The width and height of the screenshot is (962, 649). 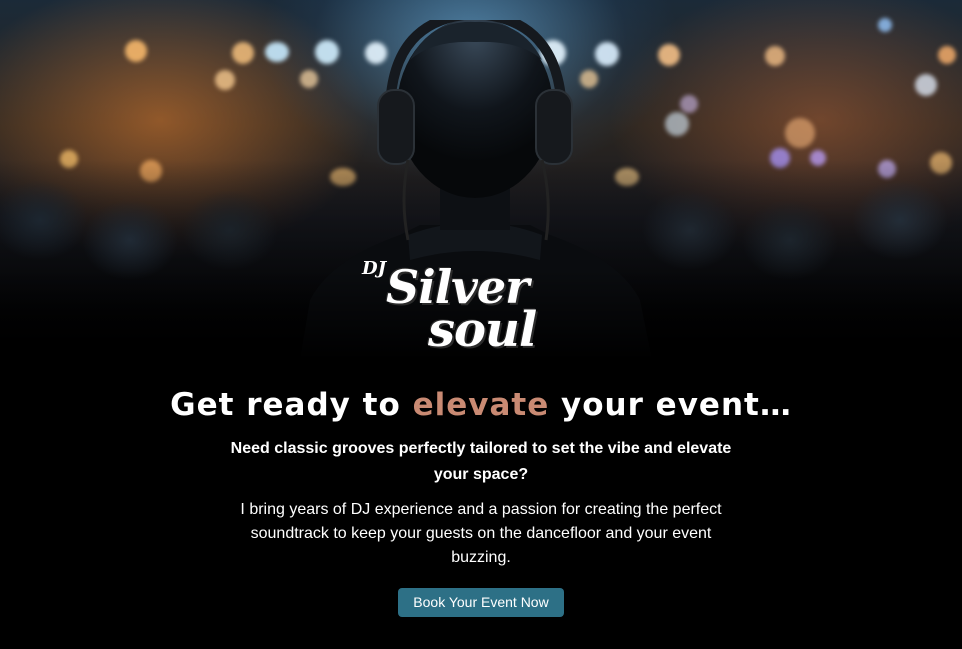 What do you see at coordinates (482, 330) in the screenshot?
I see `logo-soul-text: soul` at bounding box center [482, 330].